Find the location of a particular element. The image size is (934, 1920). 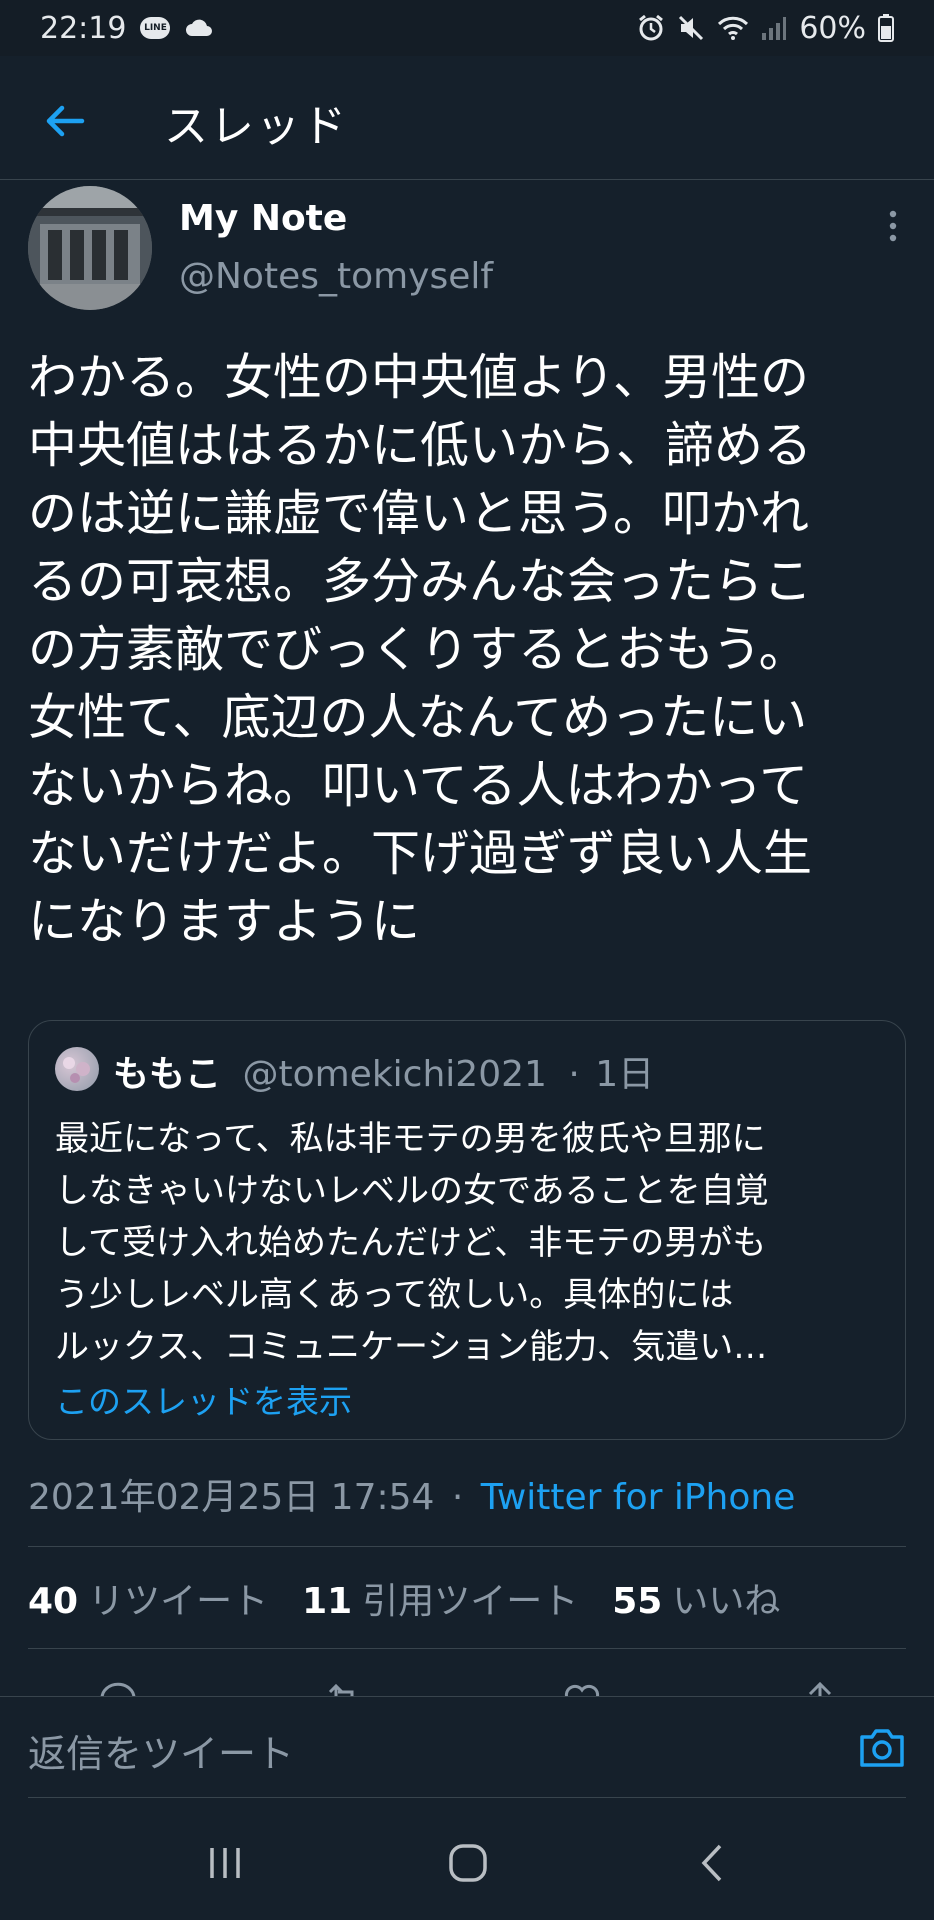

building-photo-icon is located at coordinates (90, 248).